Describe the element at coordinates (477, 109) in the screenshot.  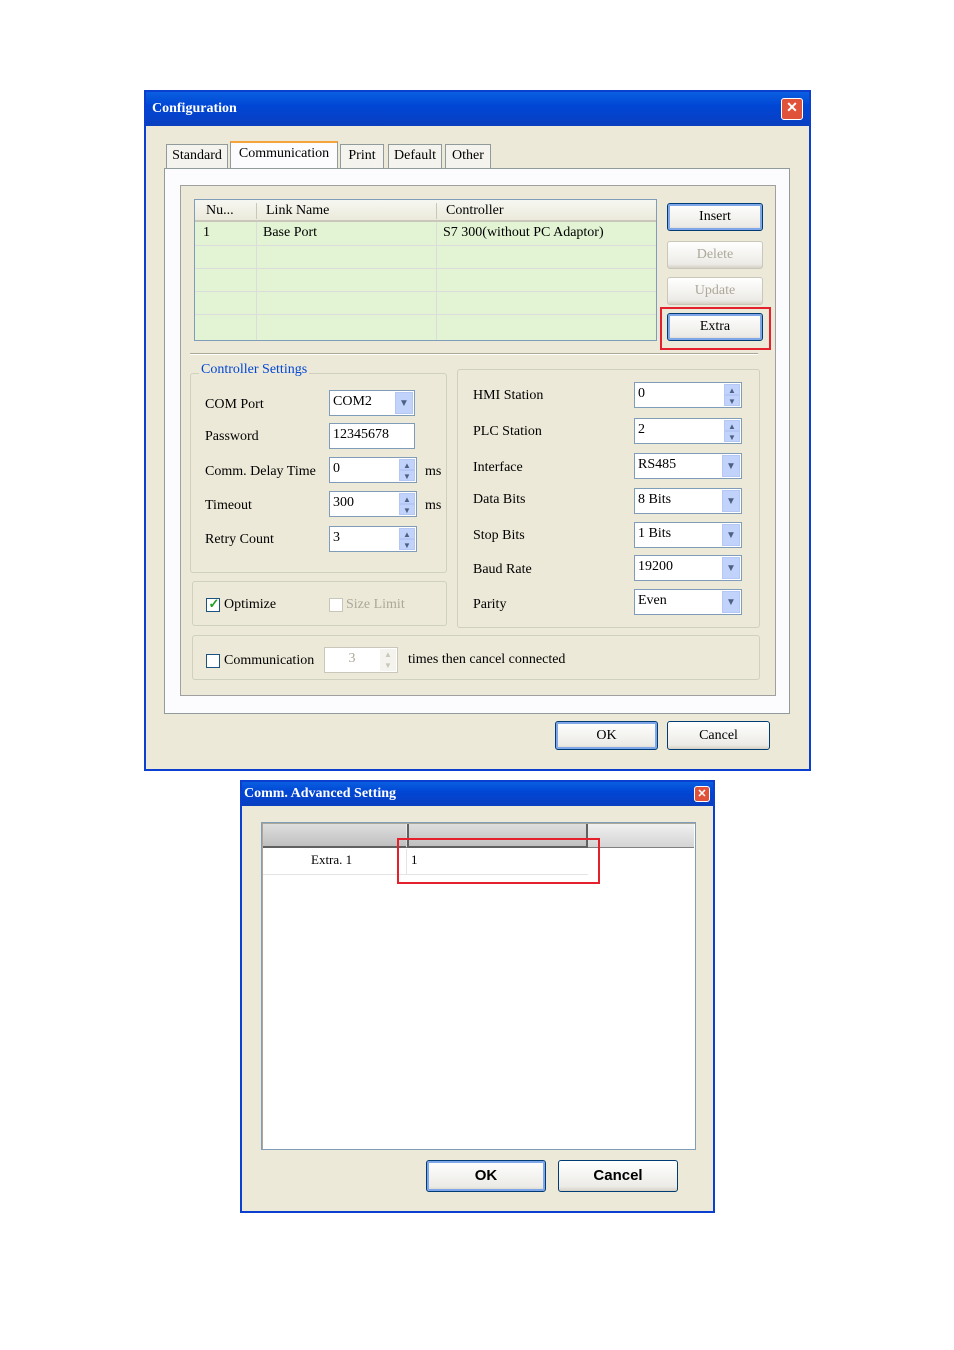
I see `window-title-bar: Configuration` at that location.